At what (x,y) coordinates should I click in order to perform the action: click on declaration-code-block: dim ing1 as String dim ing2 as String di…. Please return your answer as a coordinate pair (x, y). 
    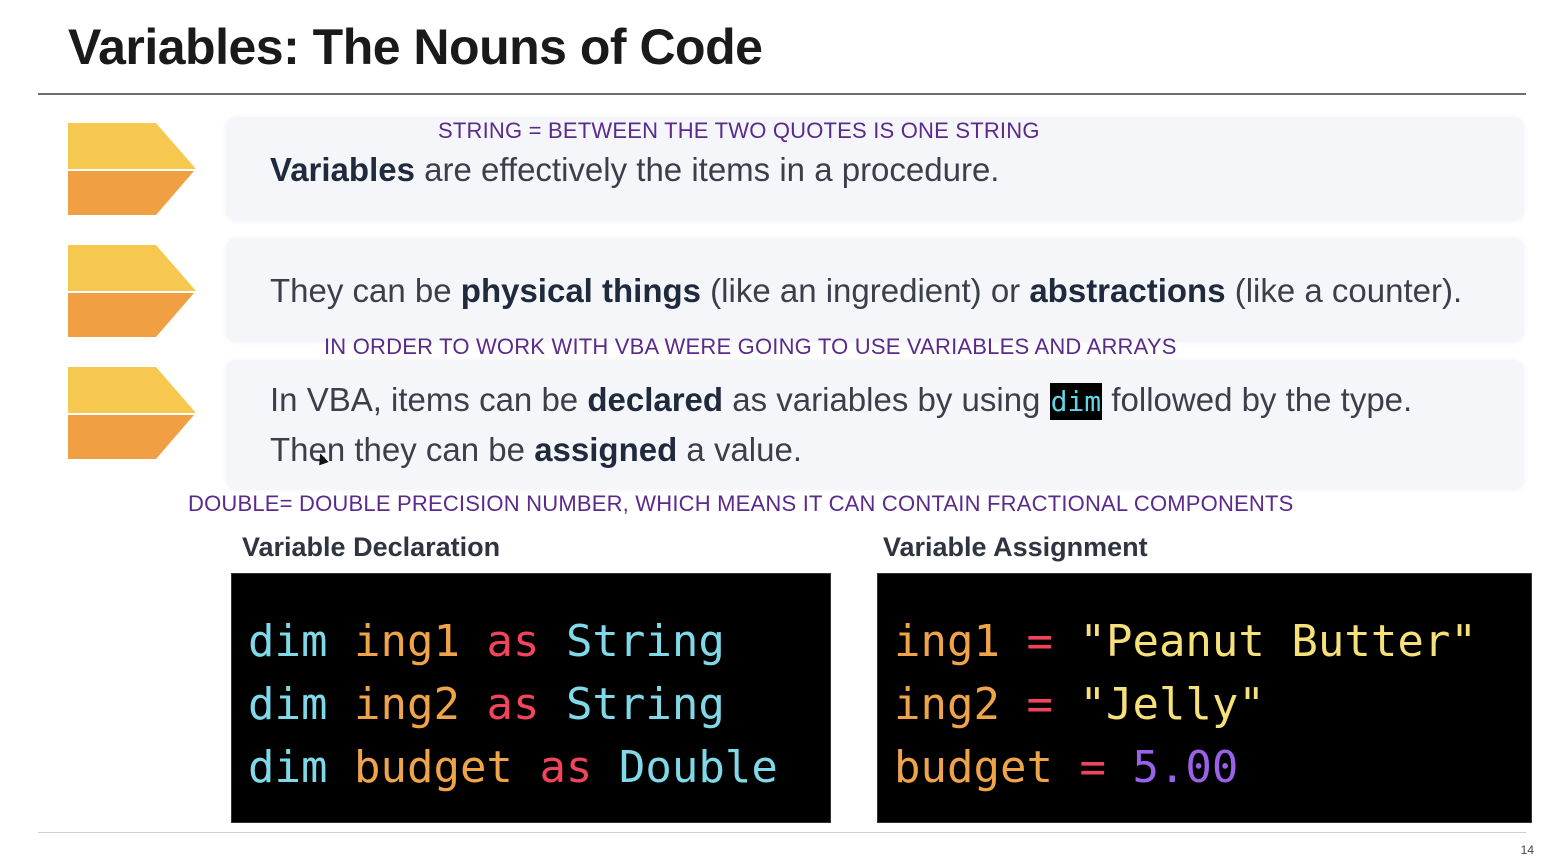
    Looking at the image, I should click on (531, 698).